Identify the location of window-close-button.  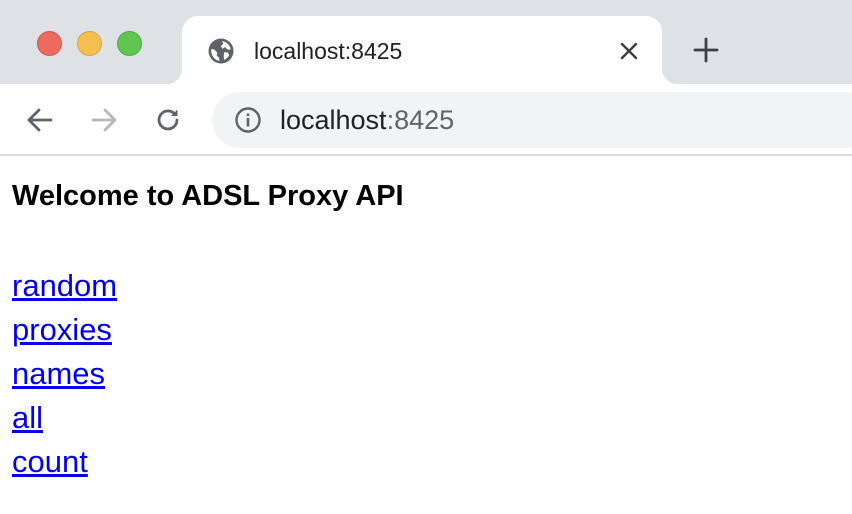
(49, 43).